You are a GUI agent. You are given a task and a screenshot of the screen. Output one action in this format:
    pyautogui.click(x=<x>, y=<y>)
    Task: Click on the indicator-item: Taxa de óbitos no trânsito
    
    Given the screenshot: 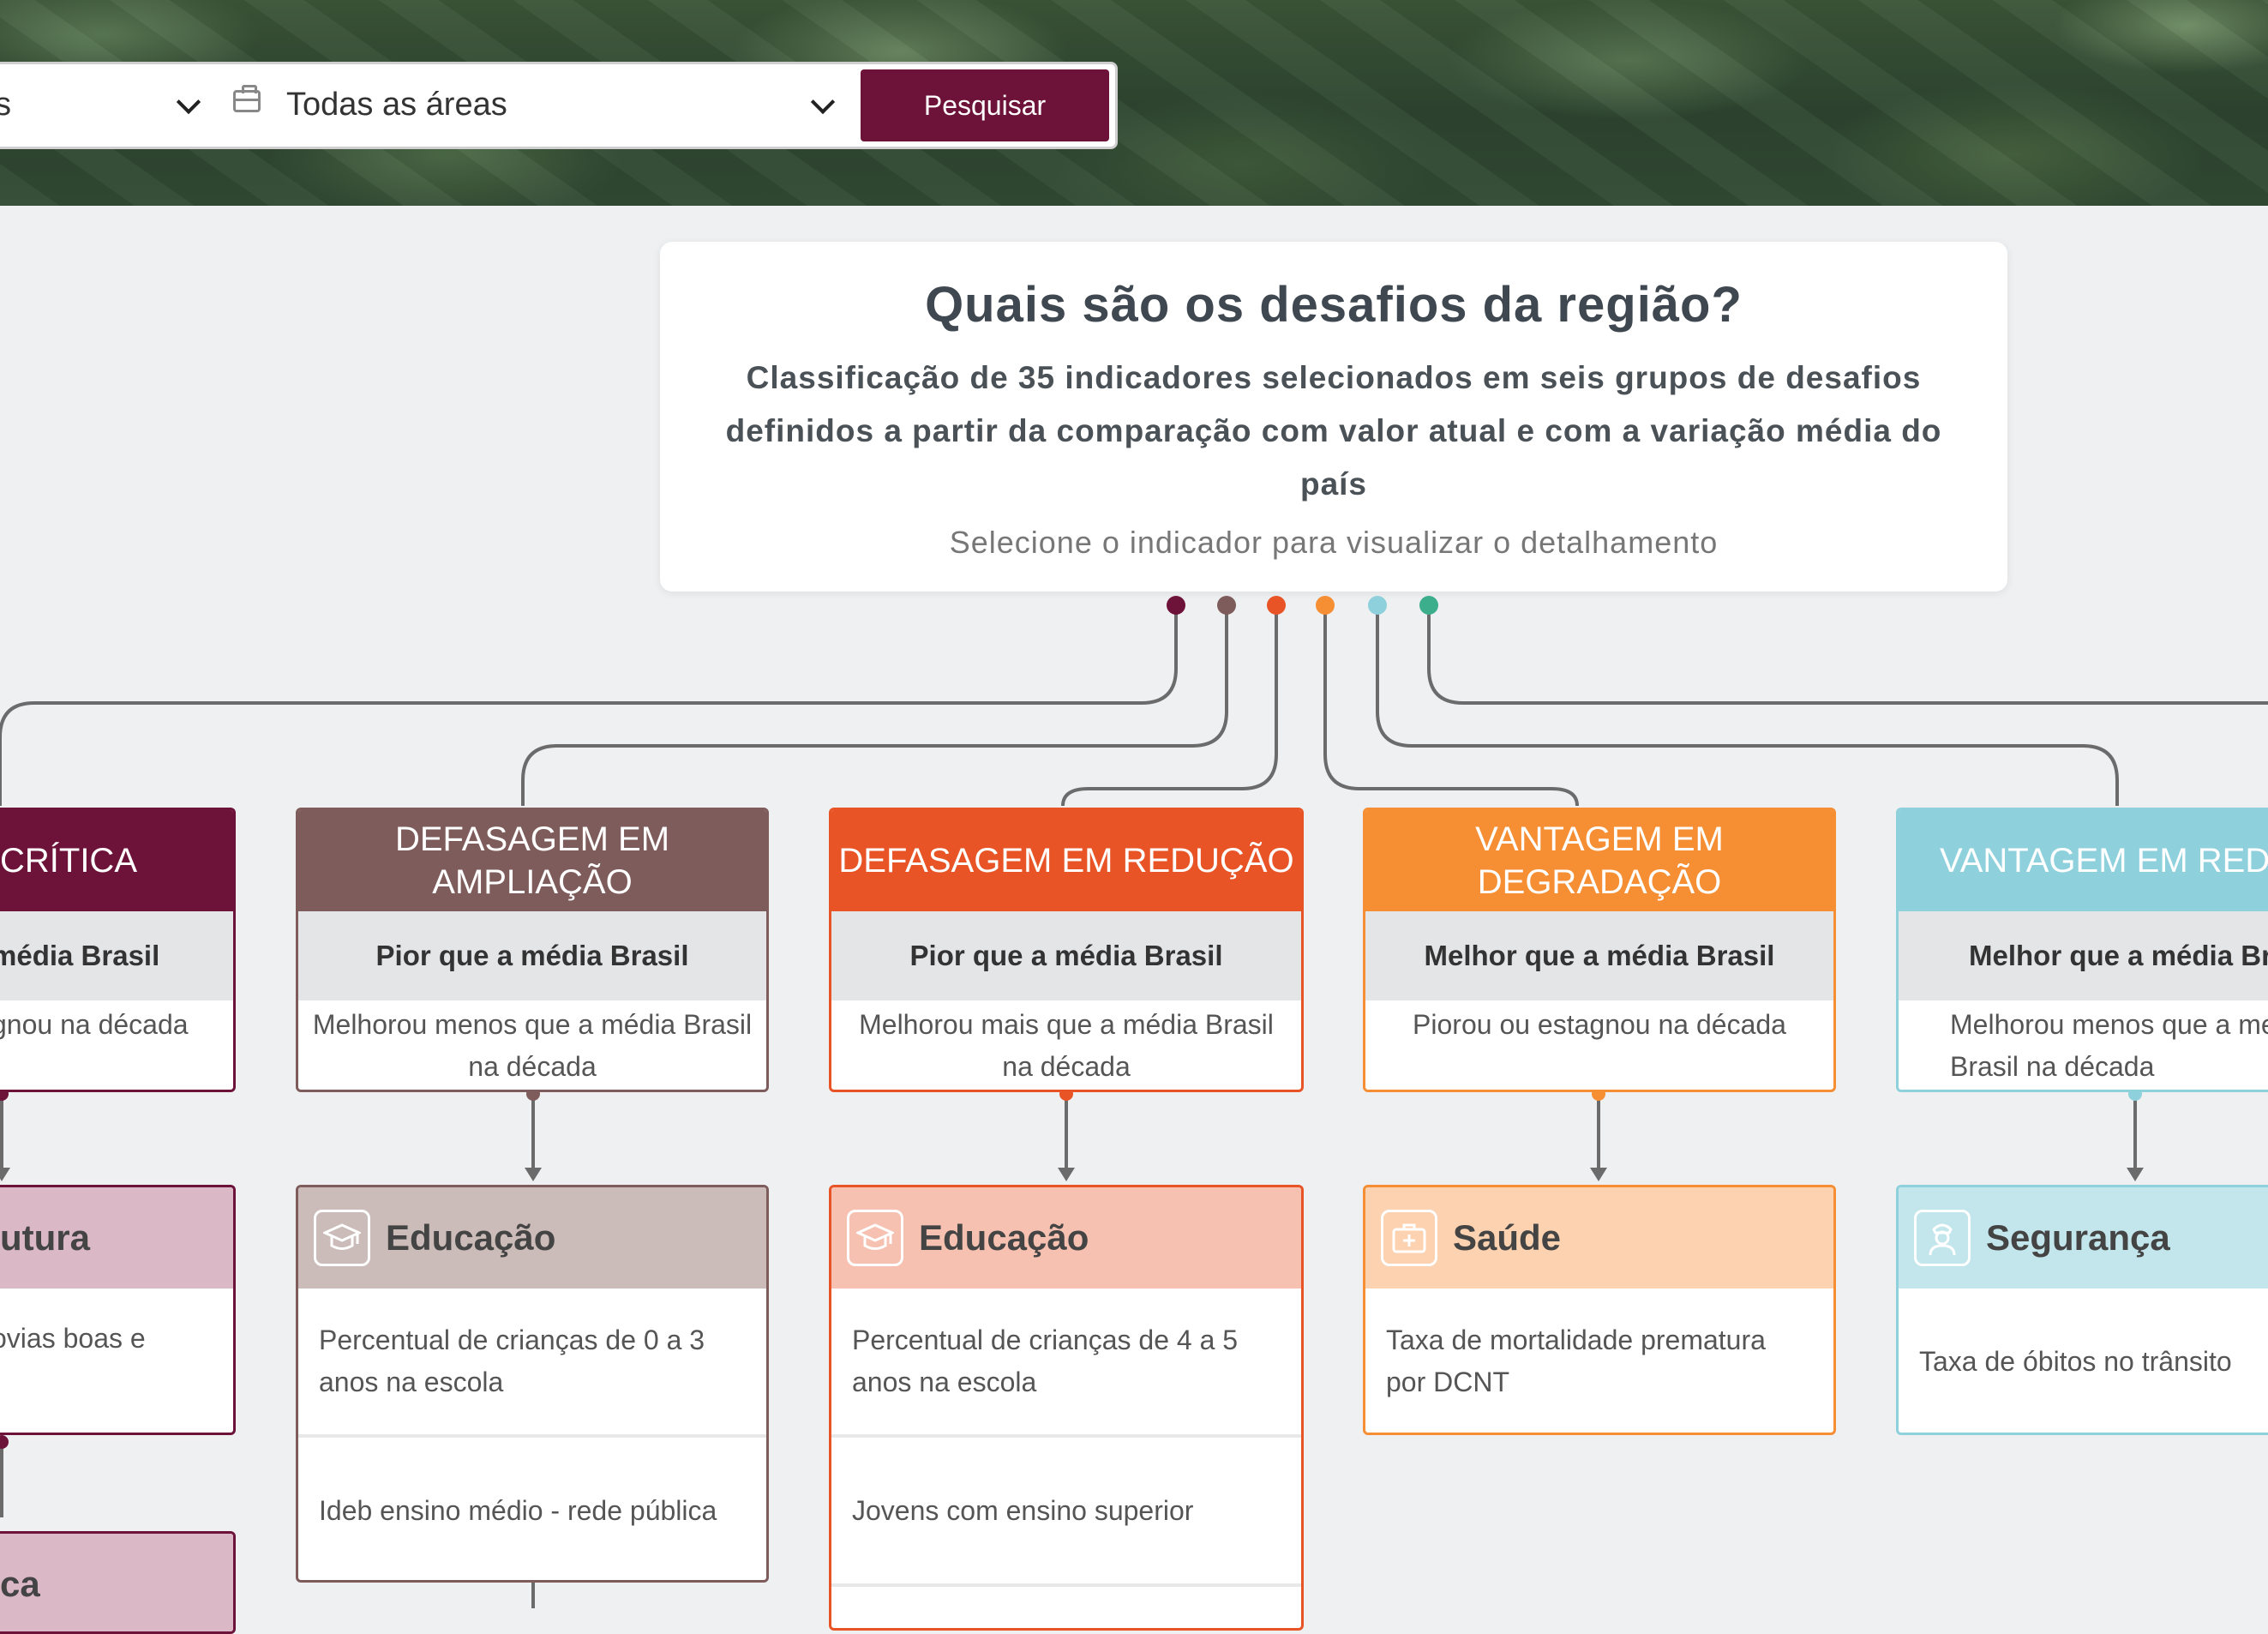 What is the action you would take?
    pyautogui.click(x=2083, y=1361)
    